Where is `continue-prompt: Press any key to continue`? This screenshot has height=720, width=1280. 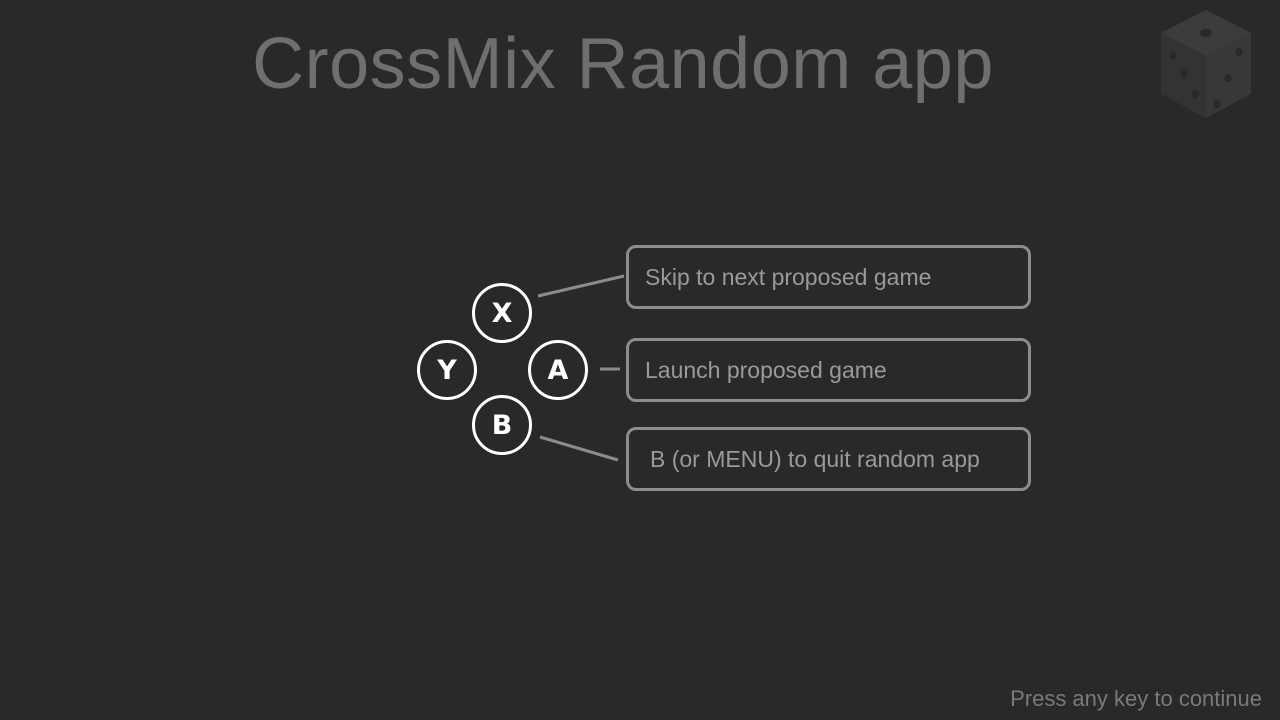 continue-prompt: Press any key to continue is located at coordinates (1136, 699).